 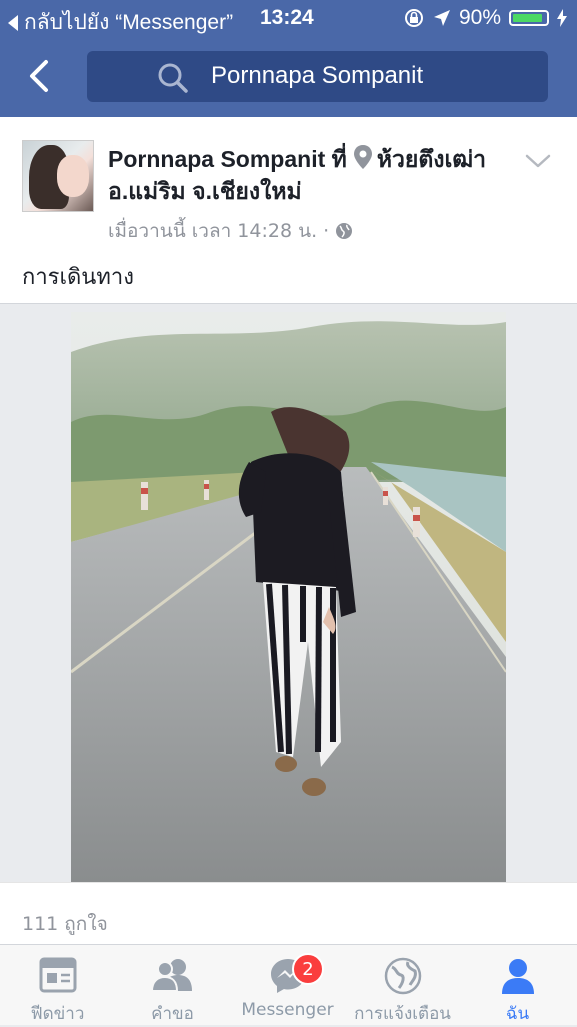 What do you see at coordinates (339, 159) in the screenshot?
I see `at-word: ที่` at bounding box center [339, 159].